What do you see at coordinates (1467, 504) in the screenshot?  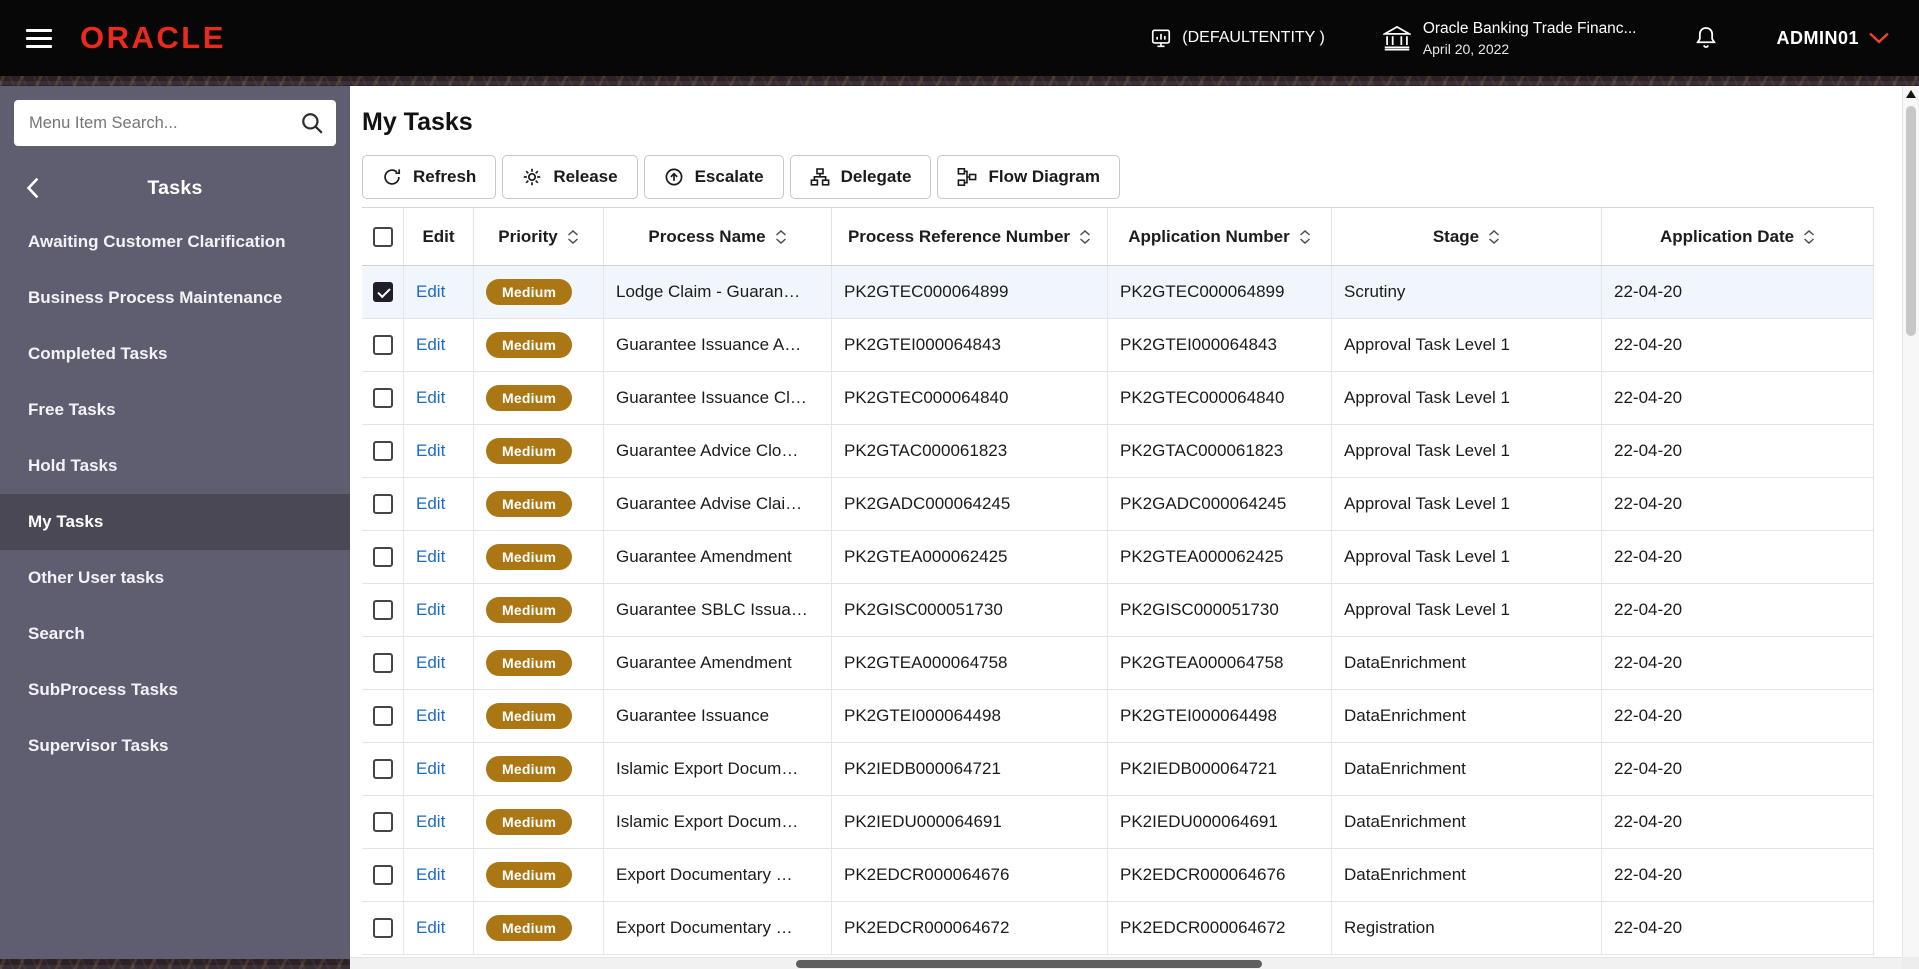 I see `stage-cell: Approval Task Level 1` at bounding box center [1467, 504].